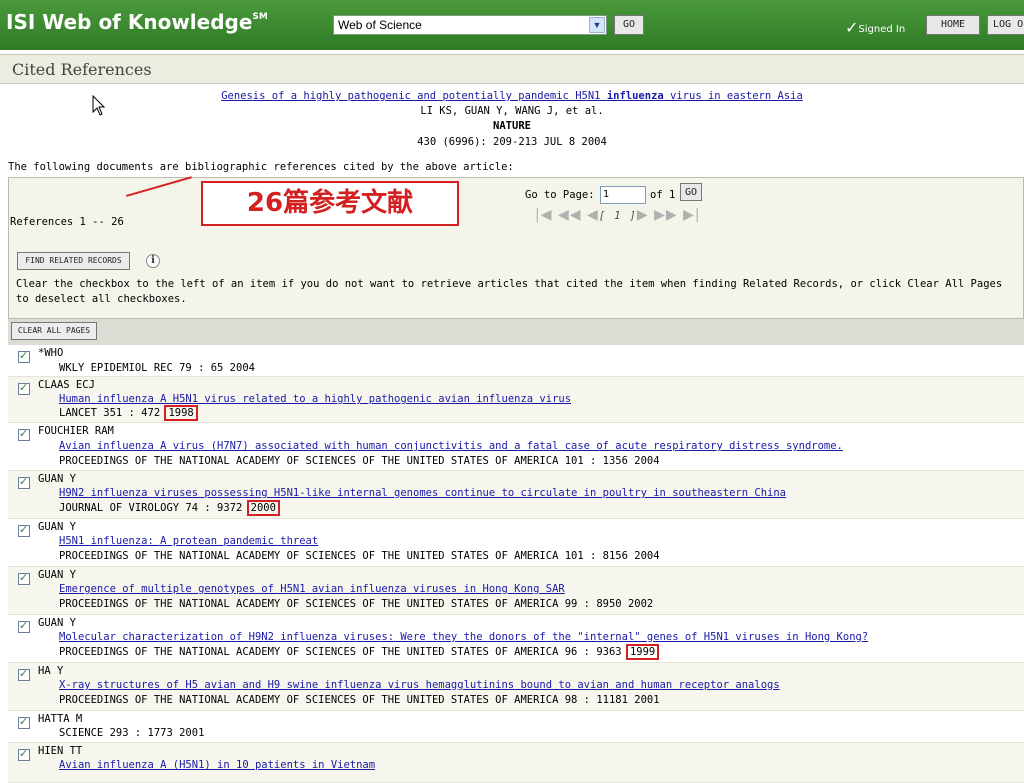  What do you see at coordinates (570, 215) in the screenshot?
I see `prev-ten-pages-icon: ◀◀` at bounding box center [570, 215].